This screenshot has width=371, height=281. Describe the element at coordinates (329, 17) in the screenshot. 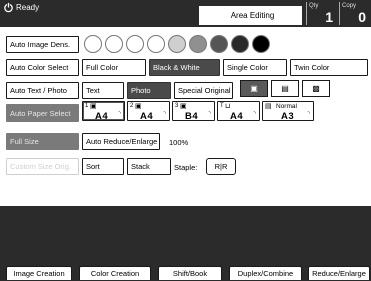

I see `qty-value: 1` at that location.